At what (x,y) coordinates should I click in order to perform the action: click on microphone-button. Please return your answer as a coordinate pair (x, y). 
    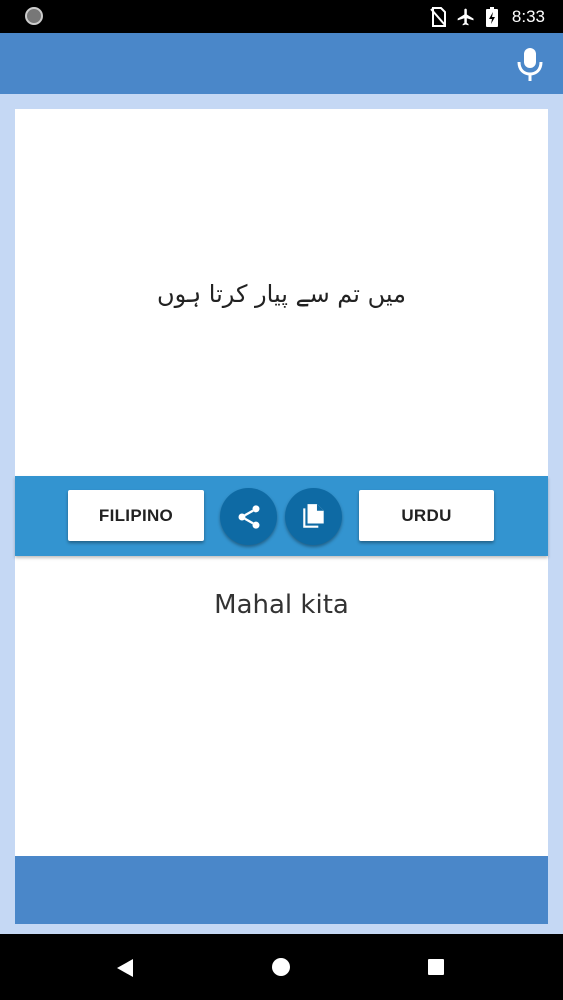
    Looking at the image, I should click on (530, 64).